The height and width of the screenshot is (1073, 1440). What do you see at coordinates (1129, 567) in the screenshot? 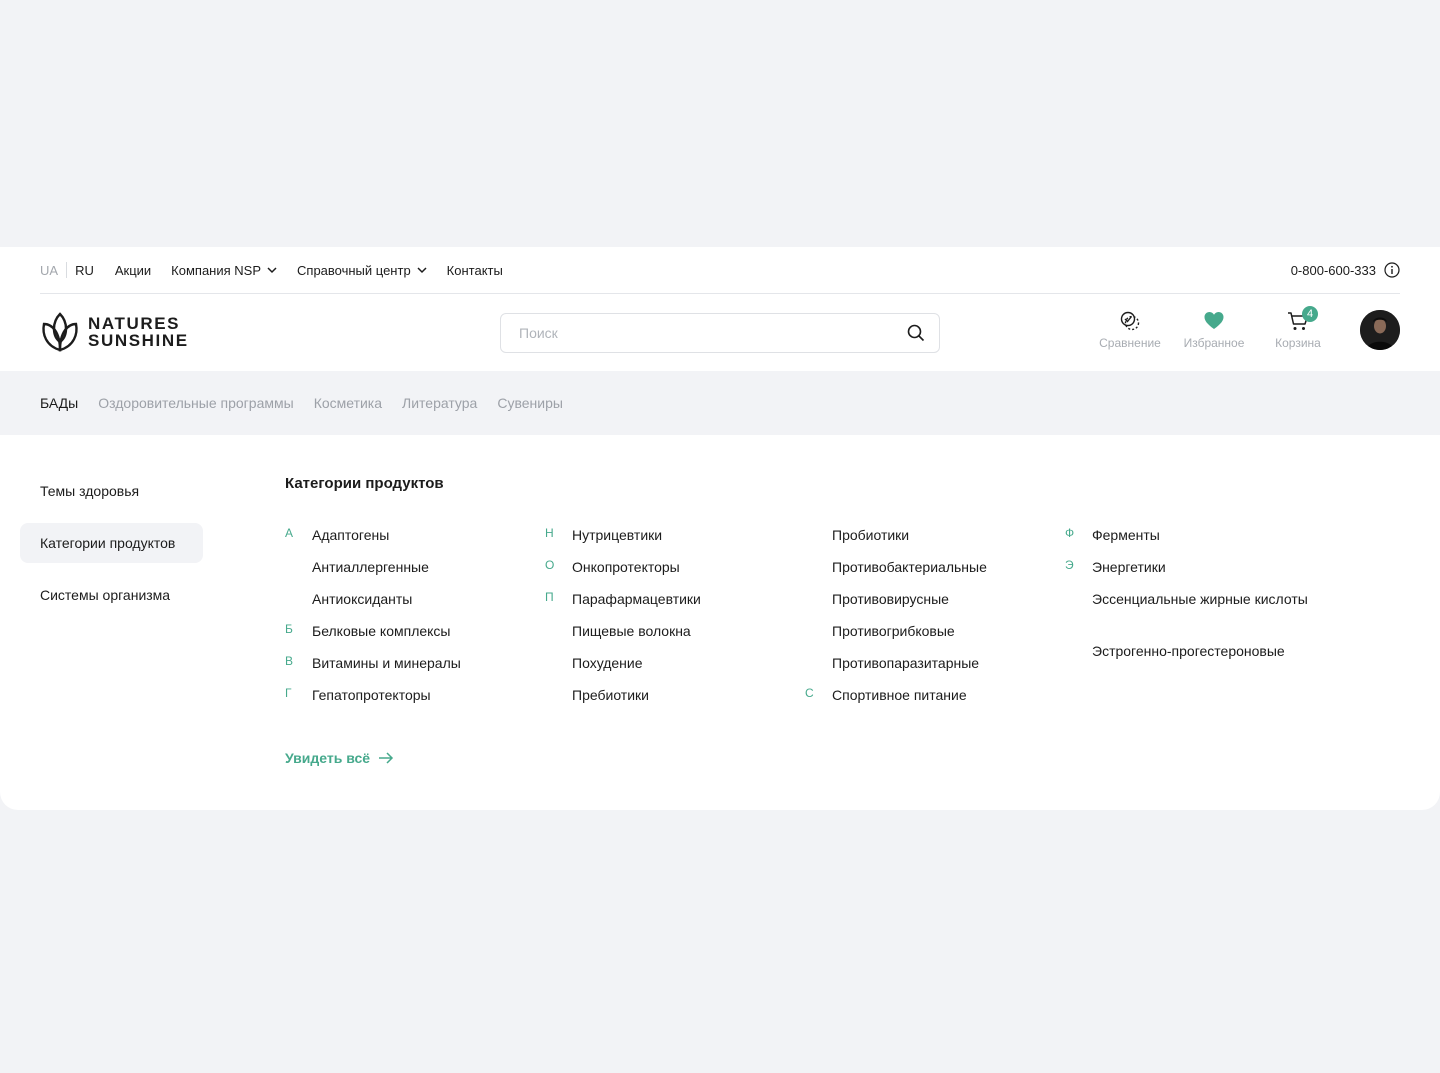
I see `category-link: Энергетики` at bounding box center [1129, 567].